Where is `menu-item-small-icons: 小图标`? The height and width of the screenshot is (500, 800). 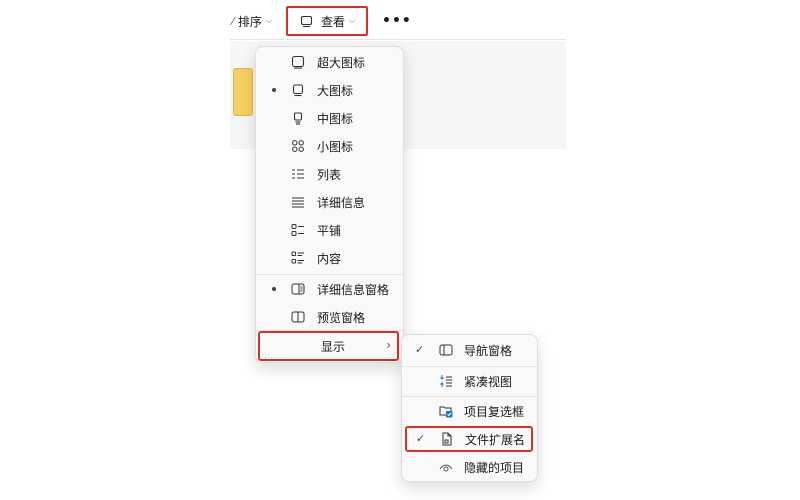 menu-item-small-icons: 小图标 is located at coordinates (329, 146).